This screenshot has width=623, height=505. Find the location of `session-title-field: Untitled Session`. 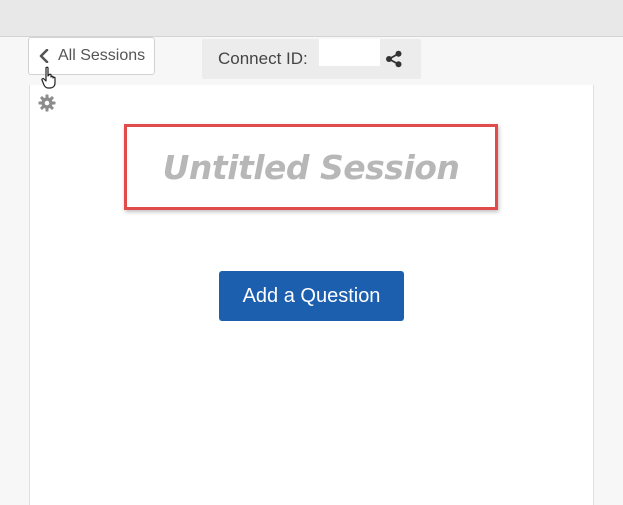

session-title-field: Untitled Session is located at coordinates (311, 167).